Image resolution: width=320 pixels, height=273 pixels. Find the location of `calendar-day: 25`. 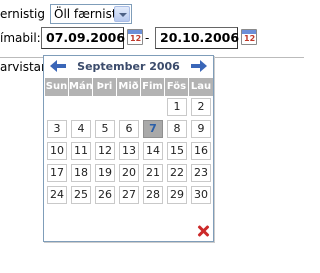

calendar-day: 25 is located at coordinates (81, 195).